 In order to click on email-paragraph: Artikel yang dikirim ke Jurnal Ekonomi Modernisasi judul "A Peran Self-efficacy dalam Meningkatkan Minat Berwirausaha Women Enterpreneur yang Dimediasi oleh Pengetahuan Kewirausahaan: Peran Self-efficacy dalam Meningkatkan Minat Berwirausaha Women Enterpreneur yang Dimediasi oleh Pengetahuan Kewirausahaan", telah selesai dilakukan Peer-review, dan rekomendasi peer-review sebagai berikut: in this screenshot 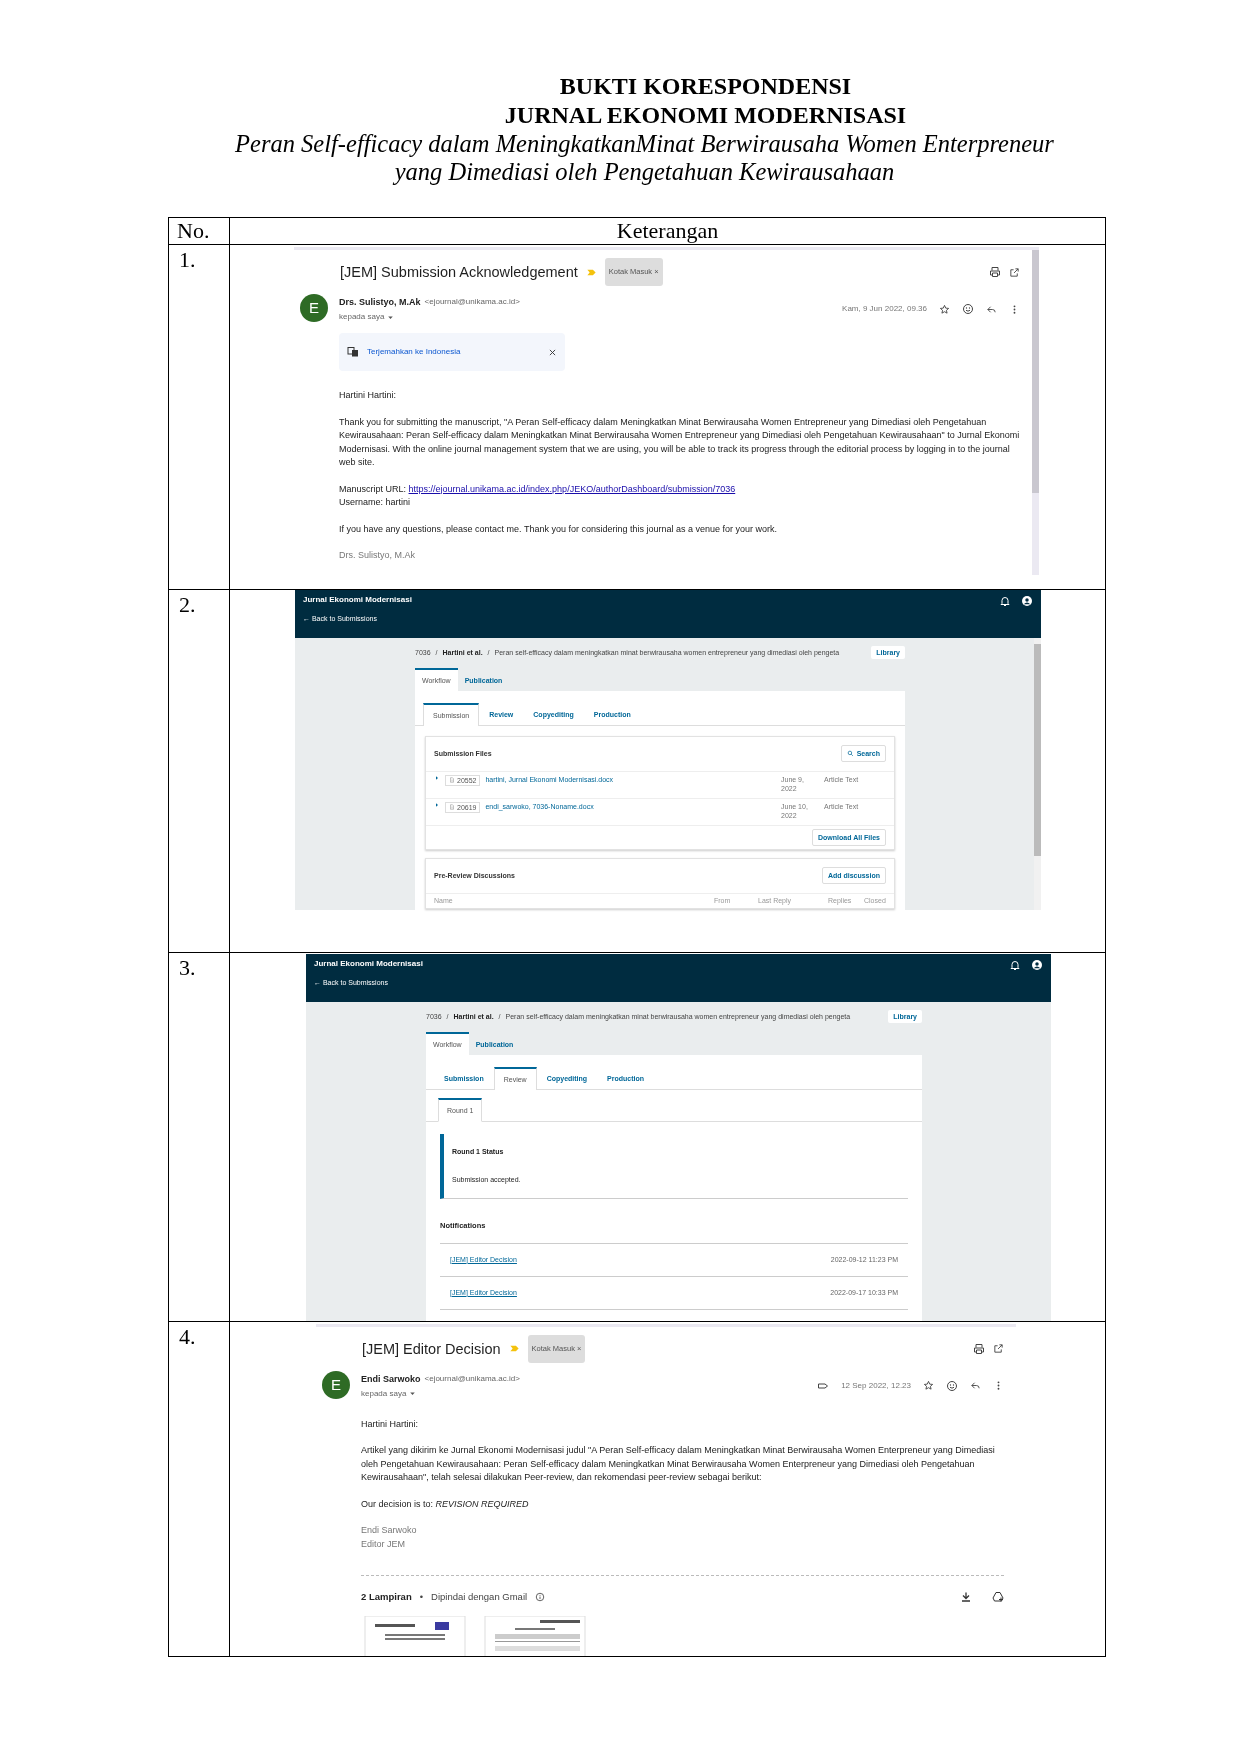, I will do `click(678, 1464)`.